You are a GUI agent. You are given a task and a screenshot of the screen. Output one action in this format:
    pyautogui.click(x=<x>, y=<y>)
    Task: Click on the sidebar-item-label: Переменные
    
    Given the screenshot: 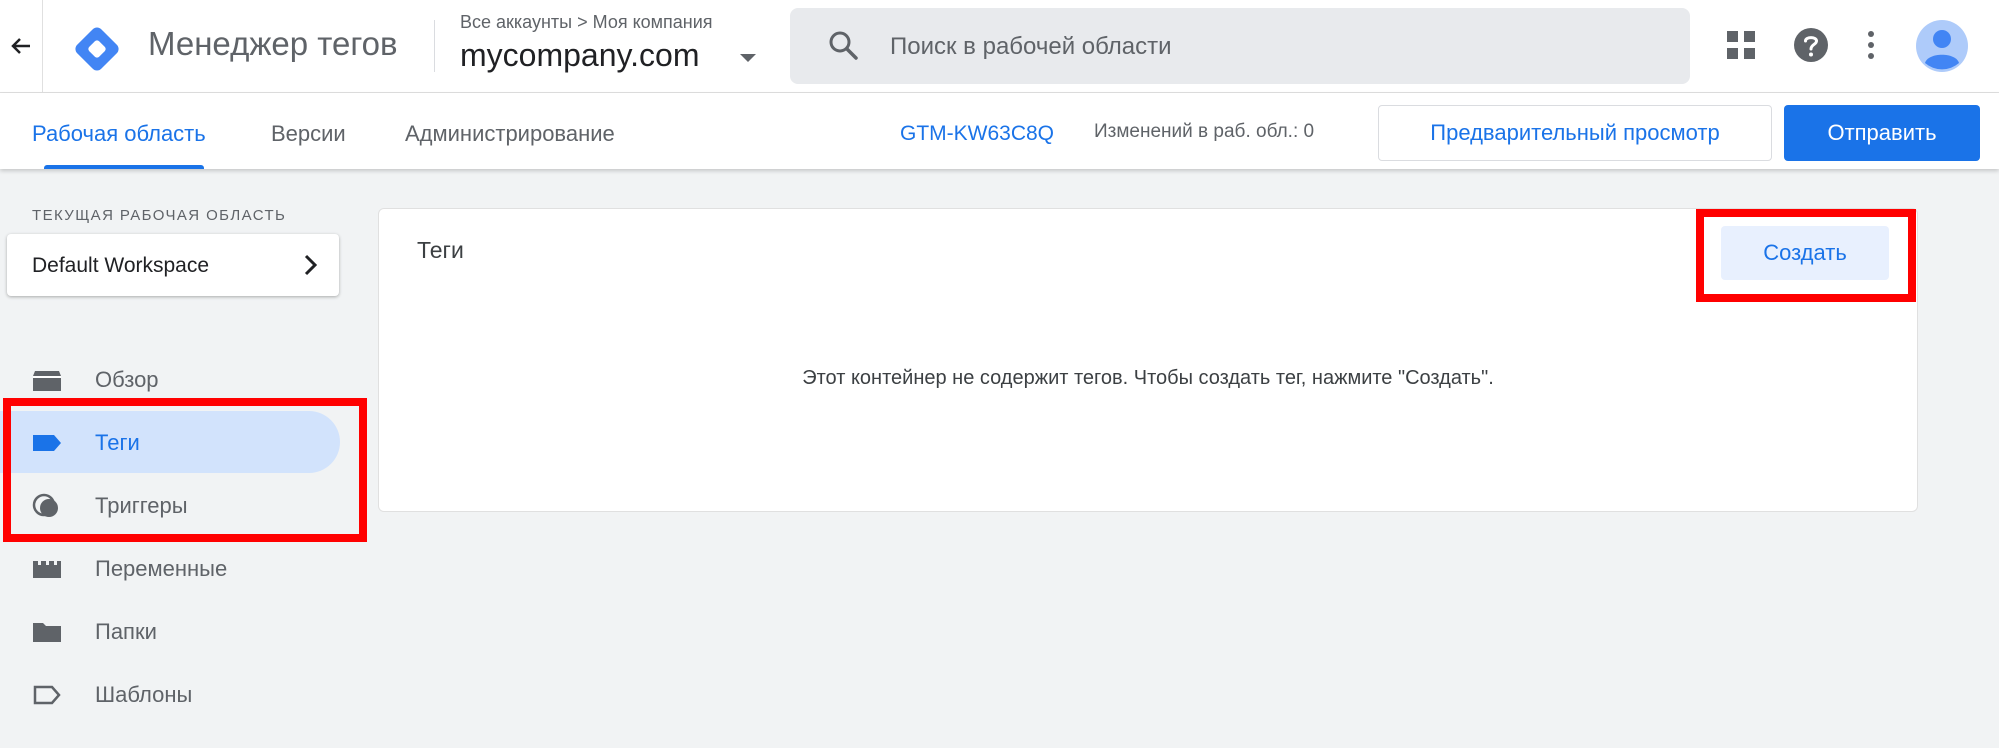 What is the action you would take?
    pyautogui.click(x=161, y=568)
    